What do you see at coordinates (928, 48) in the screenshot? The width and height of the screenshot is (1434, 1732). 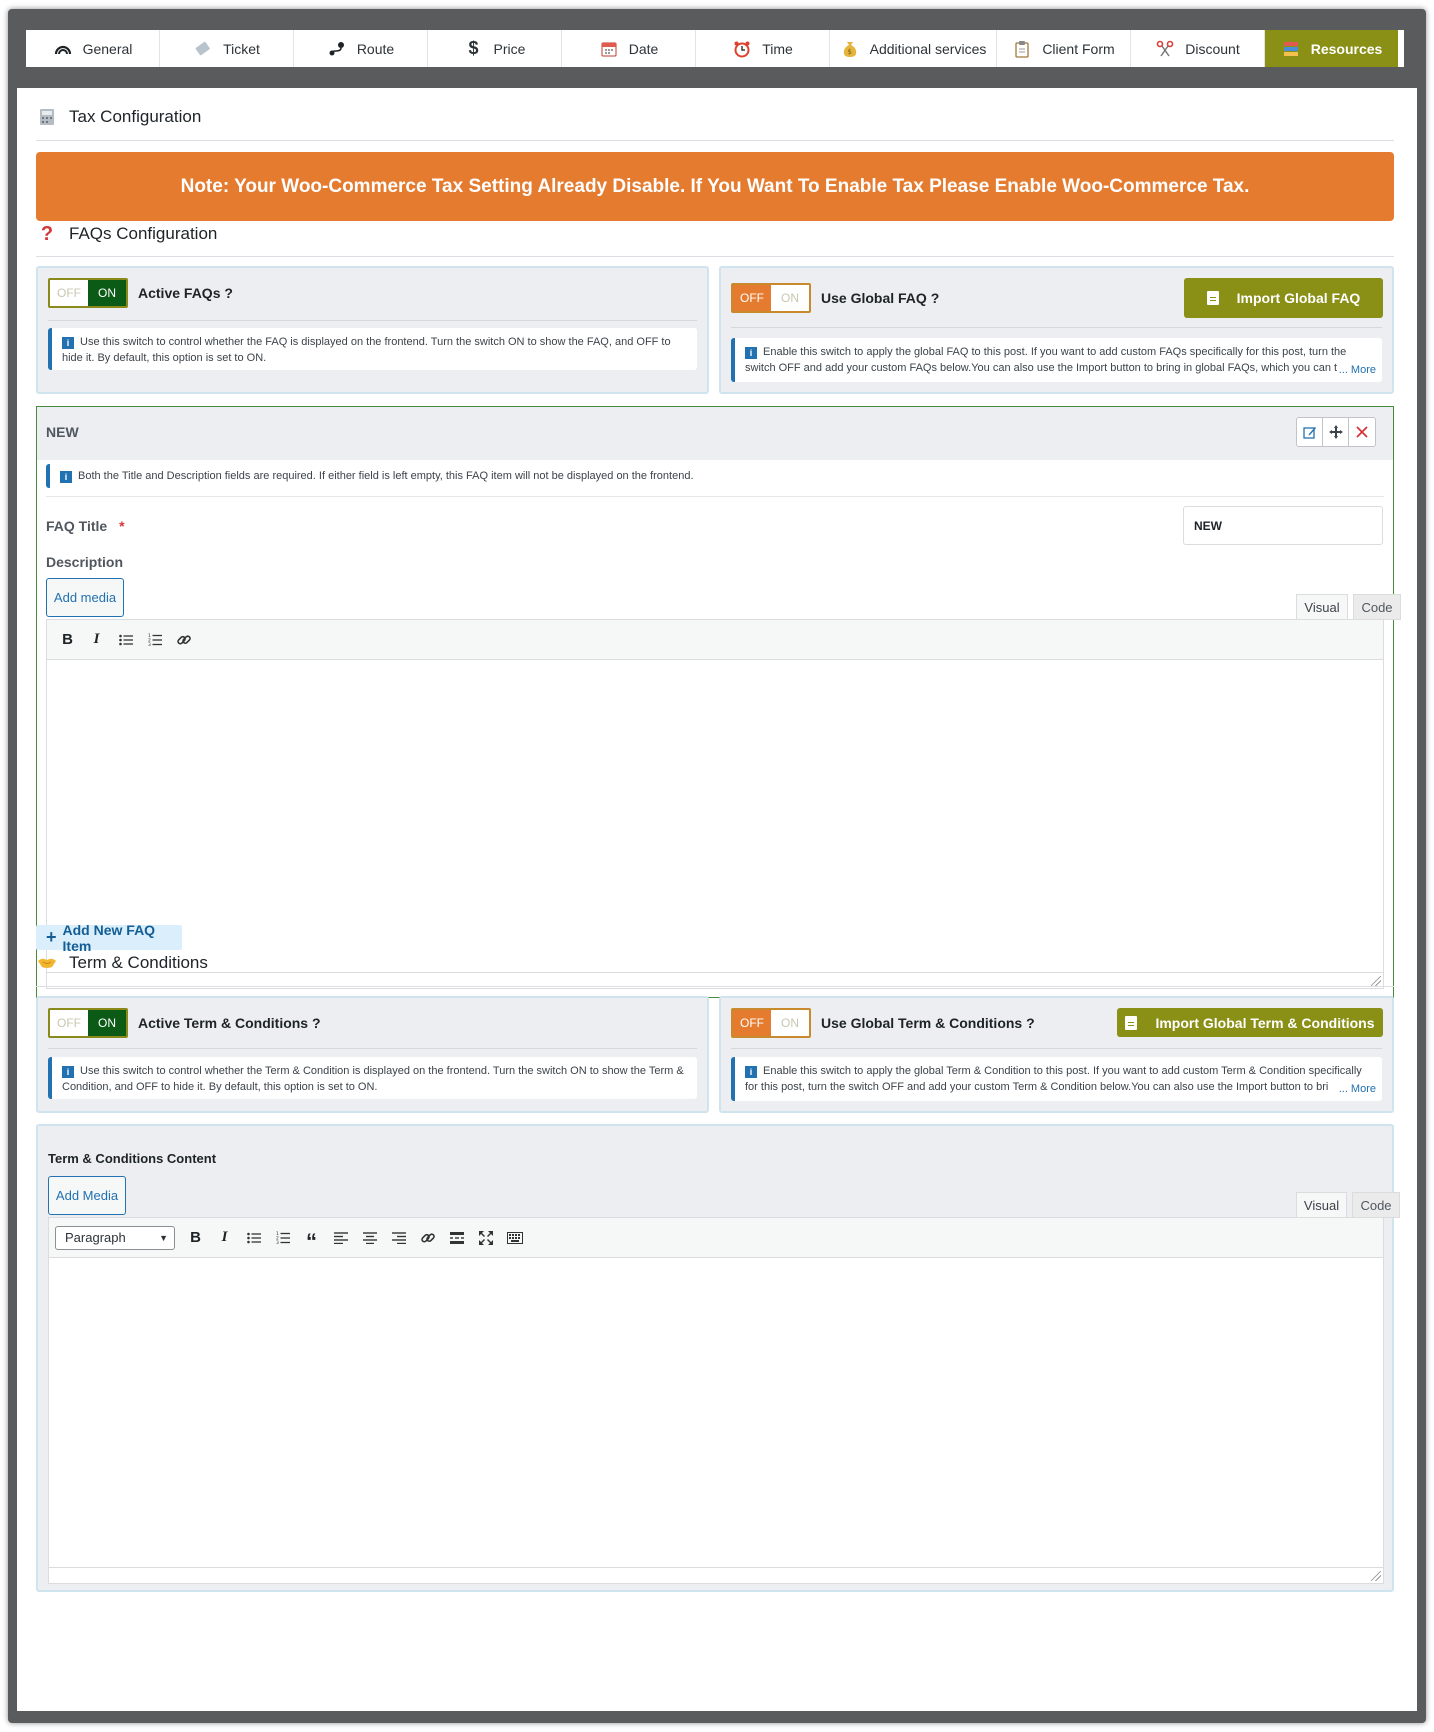 I see `tab-label: Additional services` at bounding box center [928, 48].